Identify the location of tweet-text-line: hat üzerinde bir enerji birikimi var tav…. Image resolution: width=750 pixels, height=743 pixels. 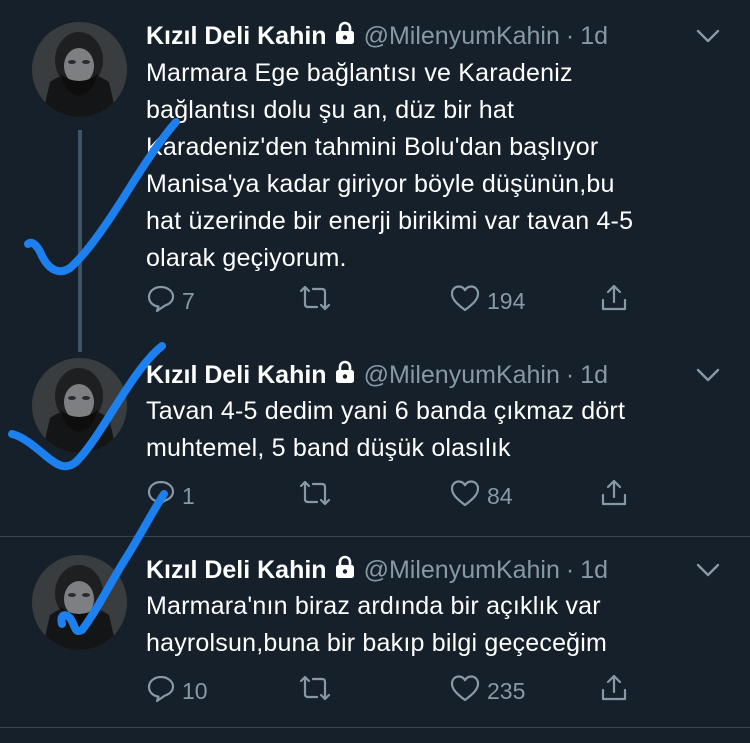
(390, 221).